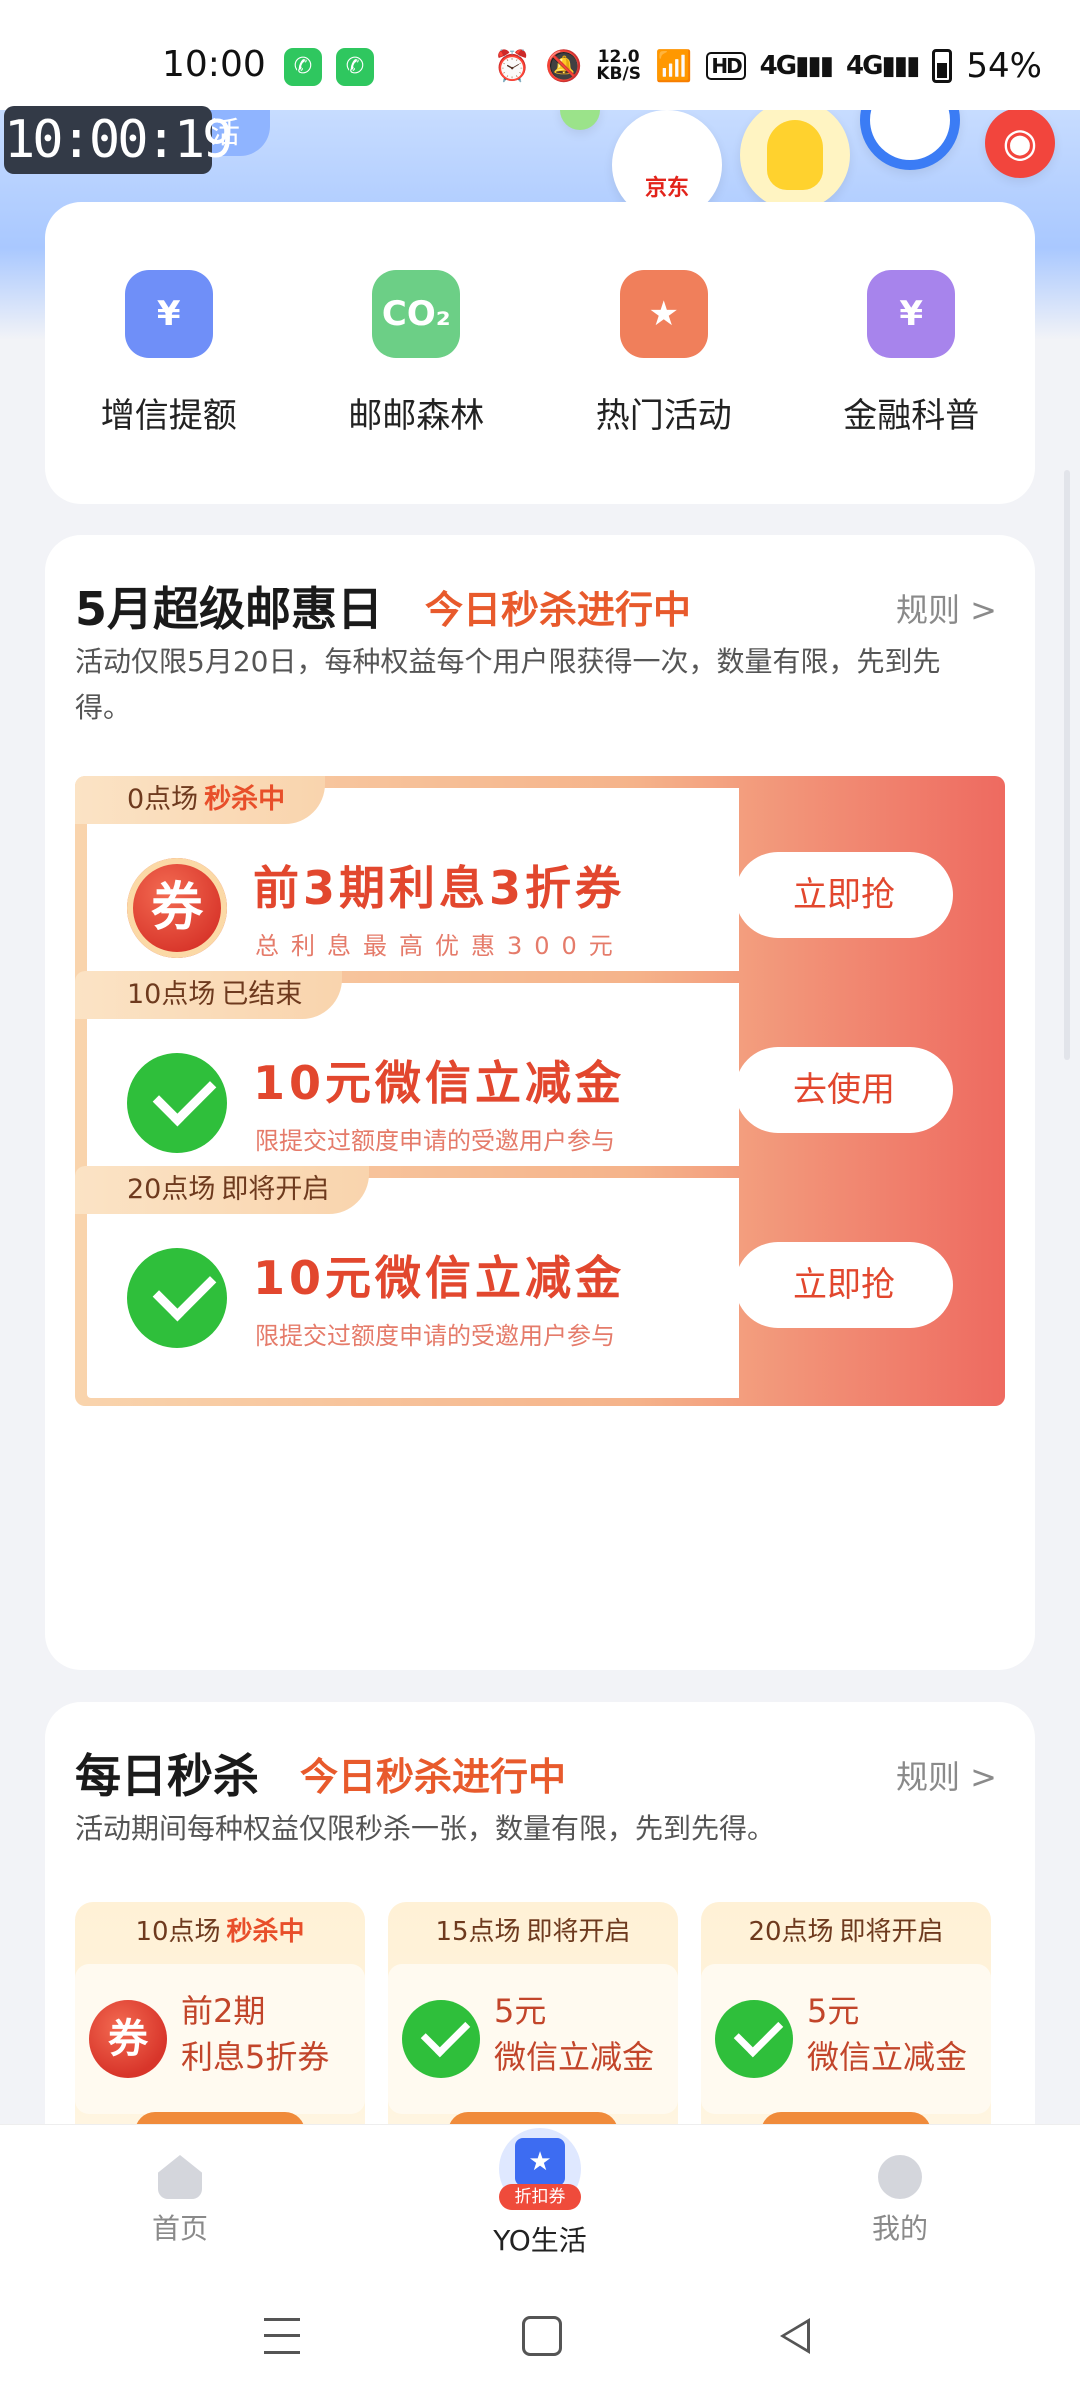 This screenshot has width=1080, height=2400. I want to click on discount-badge: 折扣券, so click(540, 2197).